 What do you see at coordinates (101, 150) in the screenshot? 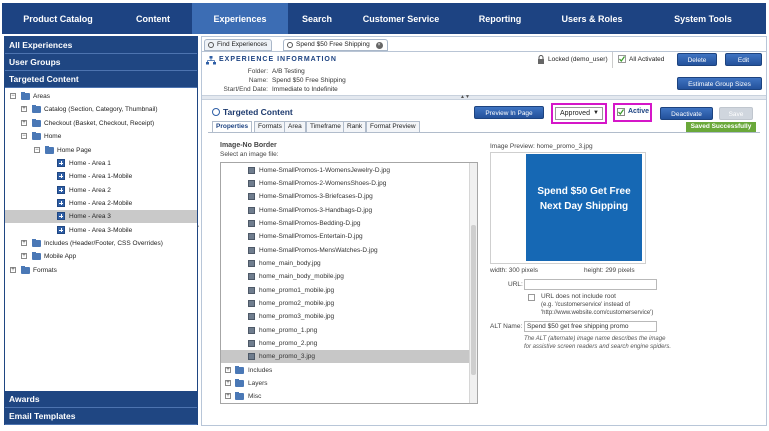
I see `tree-item-home-page: − Home Page` at bounding box center [101, 150].